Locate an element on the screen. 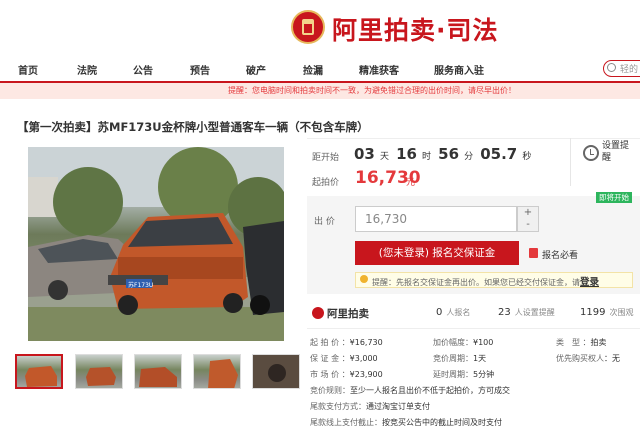 This screenshot has height=440, width=640. start-price-label: 起拍价 is located at coordinates (326, 183).